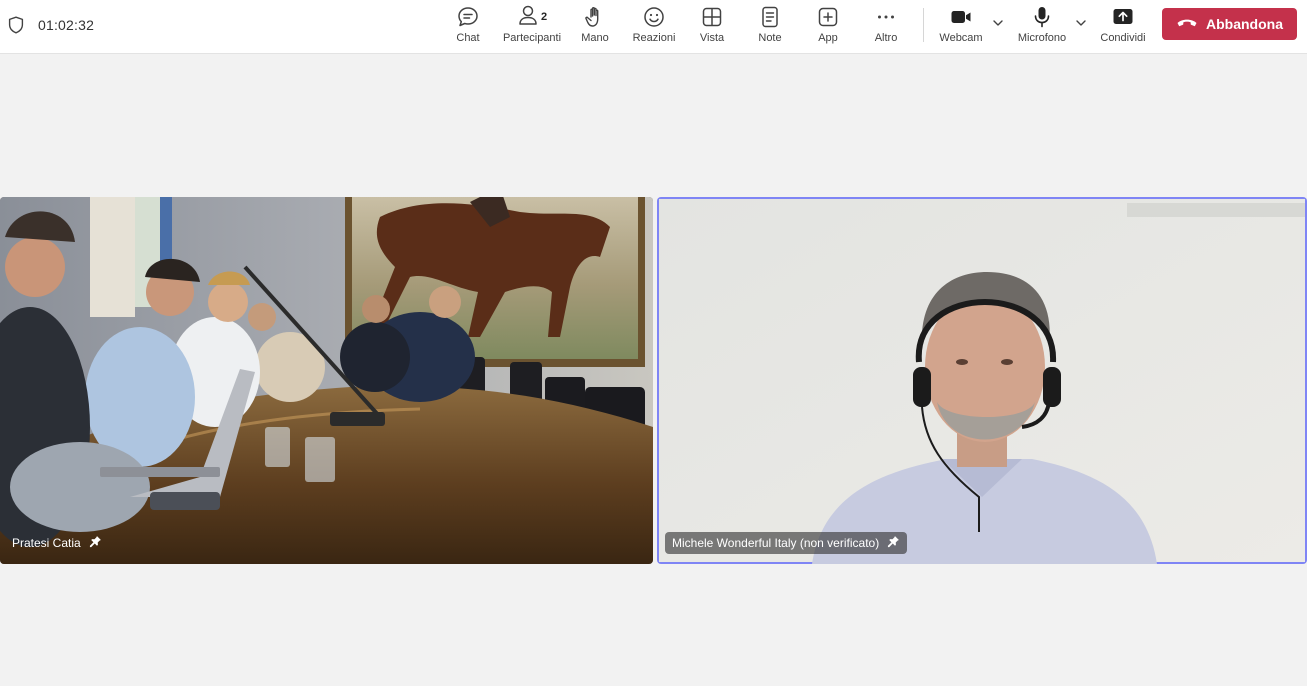 The image size is (1307, 686). I want to click on participant-name-tag: Michele Wonderful Italy (non verificato), so click(786, 543).